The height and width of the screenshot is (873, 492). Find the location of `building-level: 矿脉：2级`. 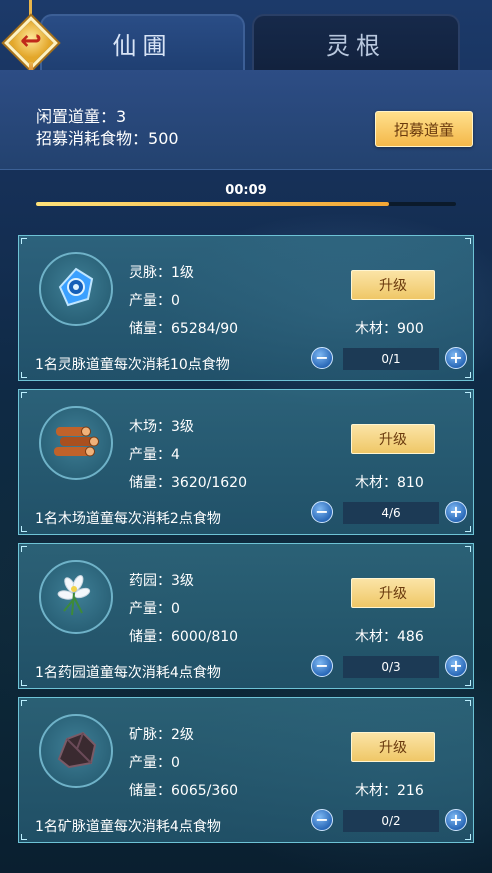

building-level: 矿脉：2级 is located at coordinates (161, 735).